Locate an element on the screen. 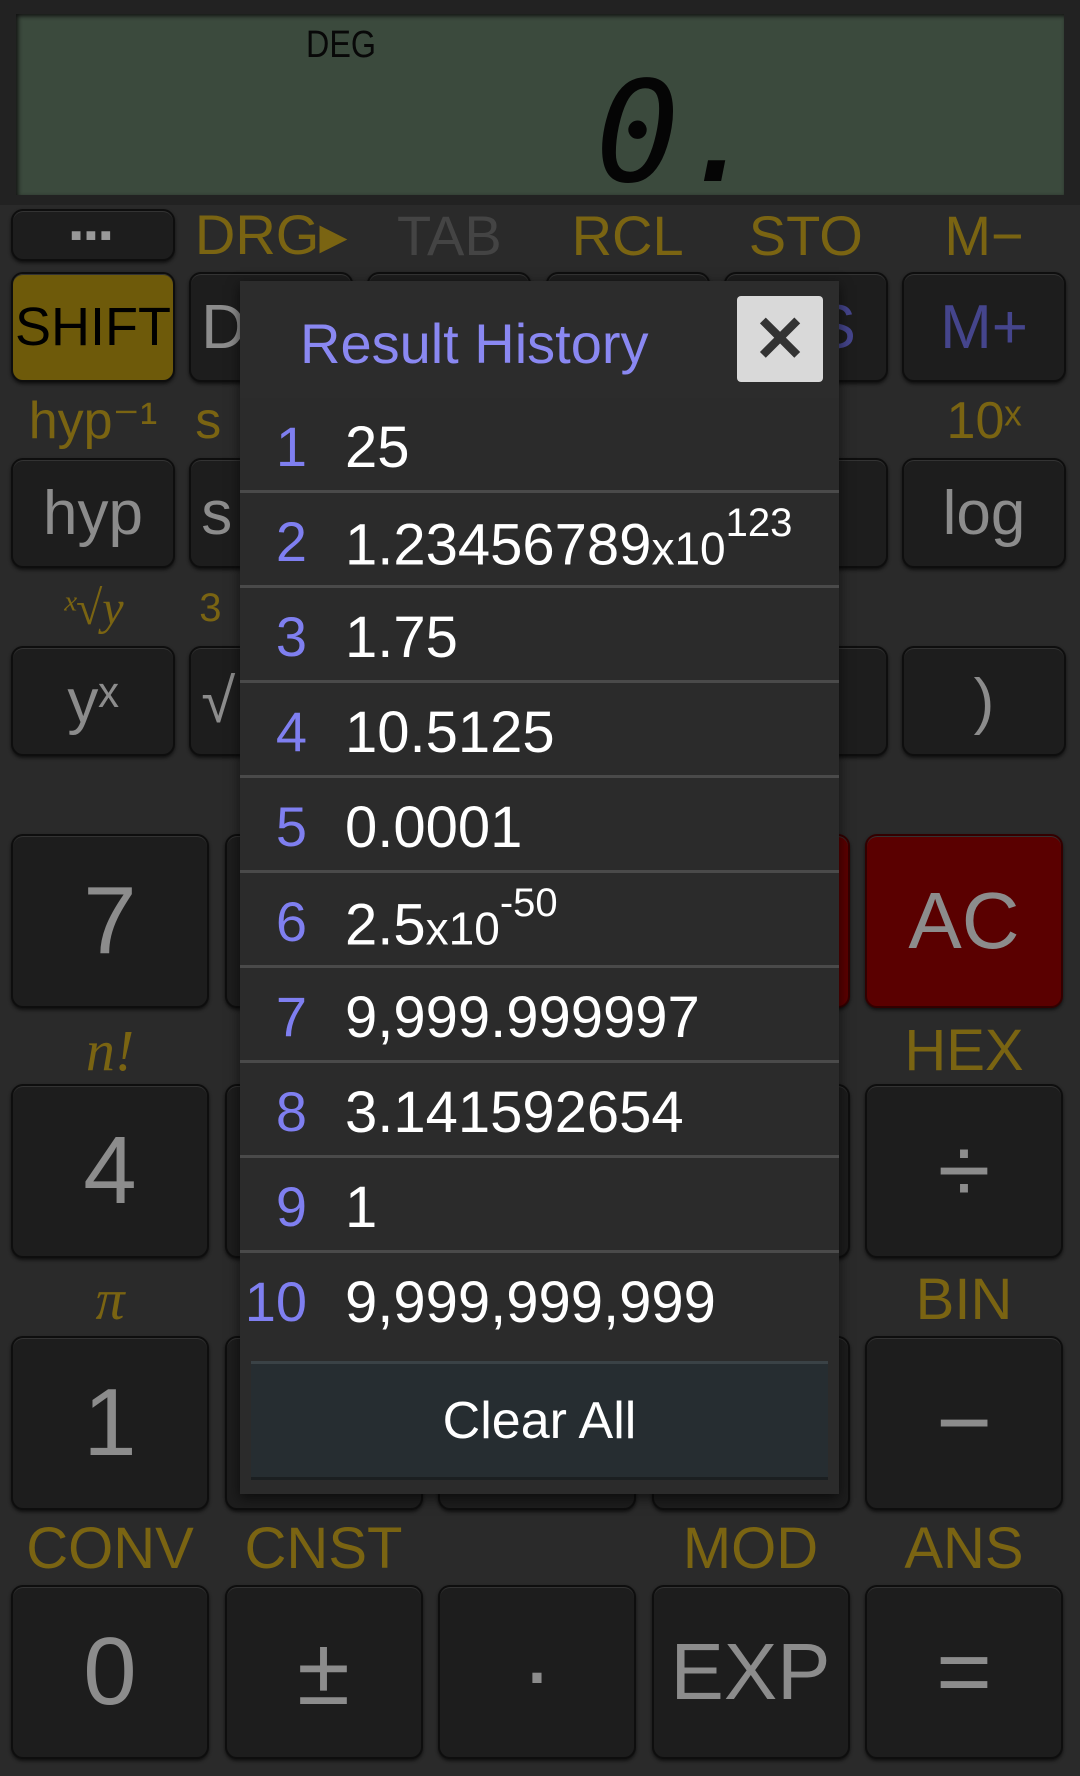 Image resolution: width=1080 pixels, height=1776 pixels. label-3: MOD is located at coordinates (750, 1548).